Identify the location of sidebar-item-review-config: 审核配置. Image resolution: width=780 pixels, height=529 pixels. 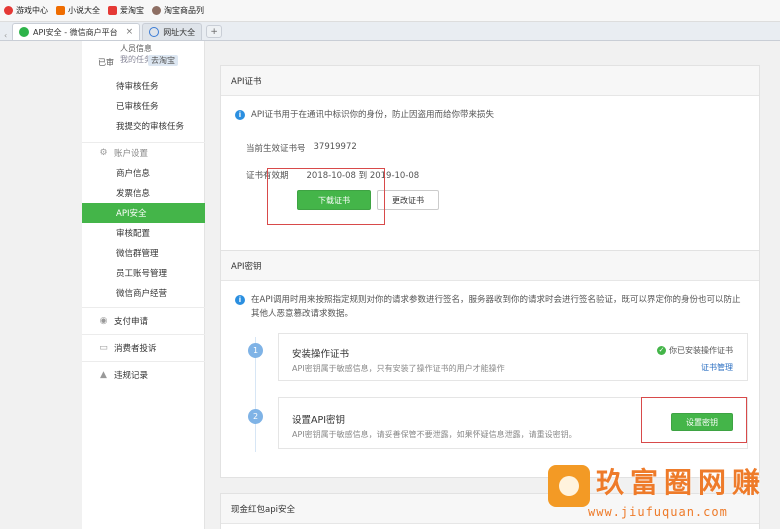
(143, 233).